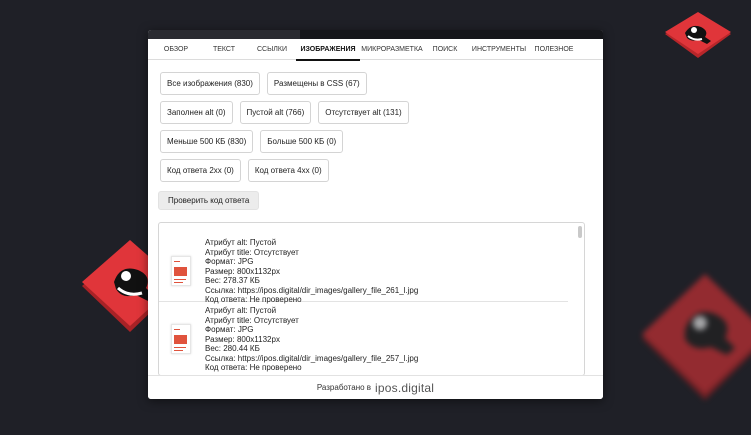 This screenshot has height=435, width=751. Describe the element at coordinates (232, 280) in the screenshot. I see `image-weight: Вес: 278.37 КБ` at that location.